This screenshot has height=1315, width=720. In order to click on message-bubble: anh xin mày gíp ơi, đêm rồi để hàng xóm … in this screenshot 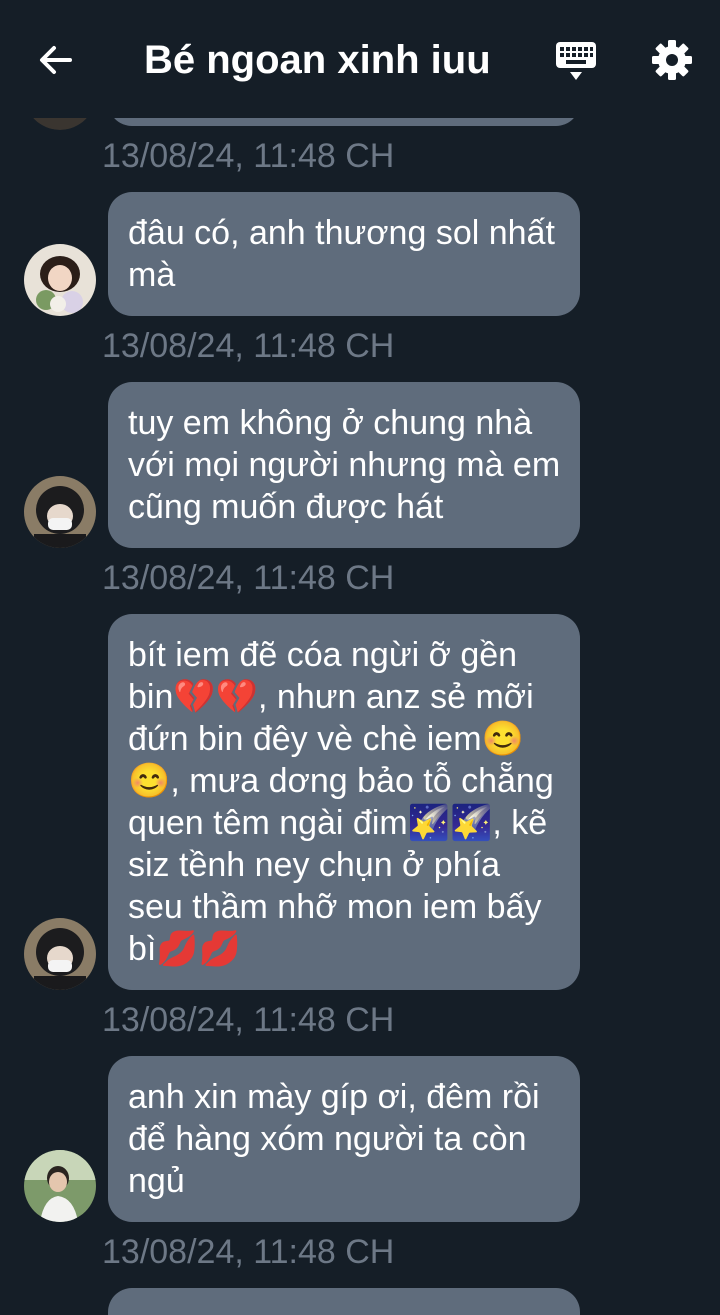, I will do `click(344, 1139)`.